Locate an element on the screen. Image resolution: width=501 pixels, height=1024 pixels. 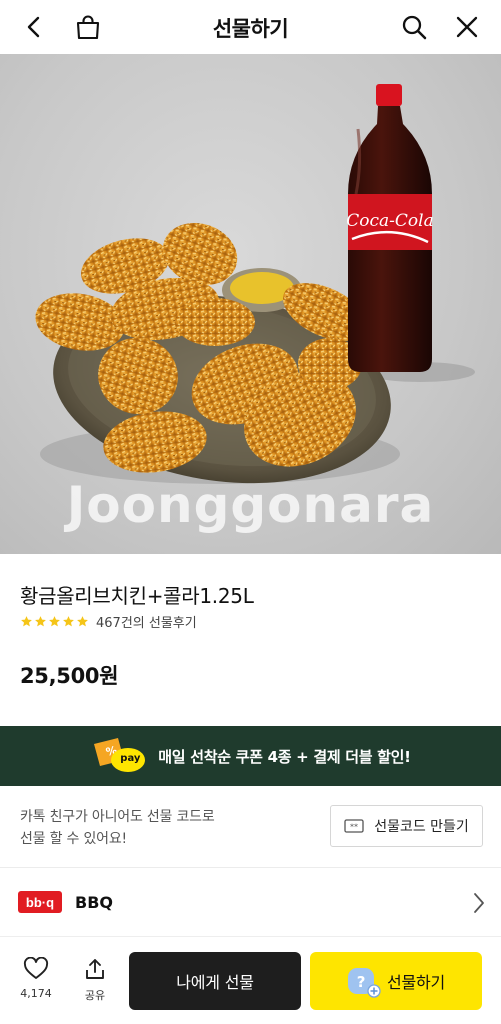
brand-row: bb·q BBQ is located at coordinates (250, 902).